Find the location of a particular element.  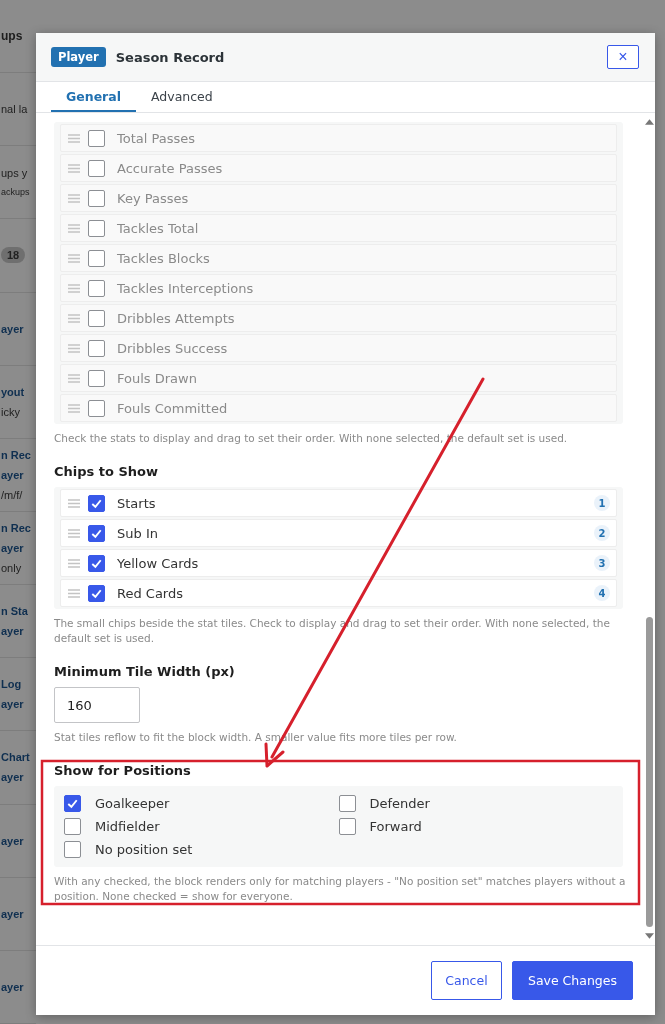

close-button: × is located at coordinates (623, 57).